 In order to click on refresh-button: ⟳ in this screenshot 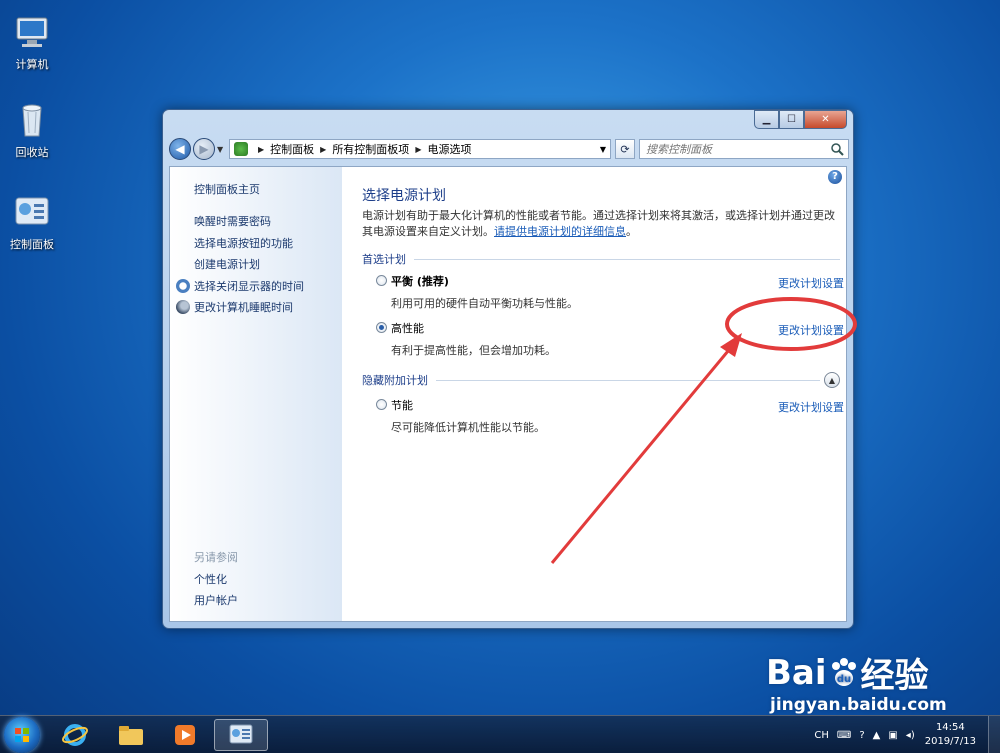, I will do `click(625, 149)`.